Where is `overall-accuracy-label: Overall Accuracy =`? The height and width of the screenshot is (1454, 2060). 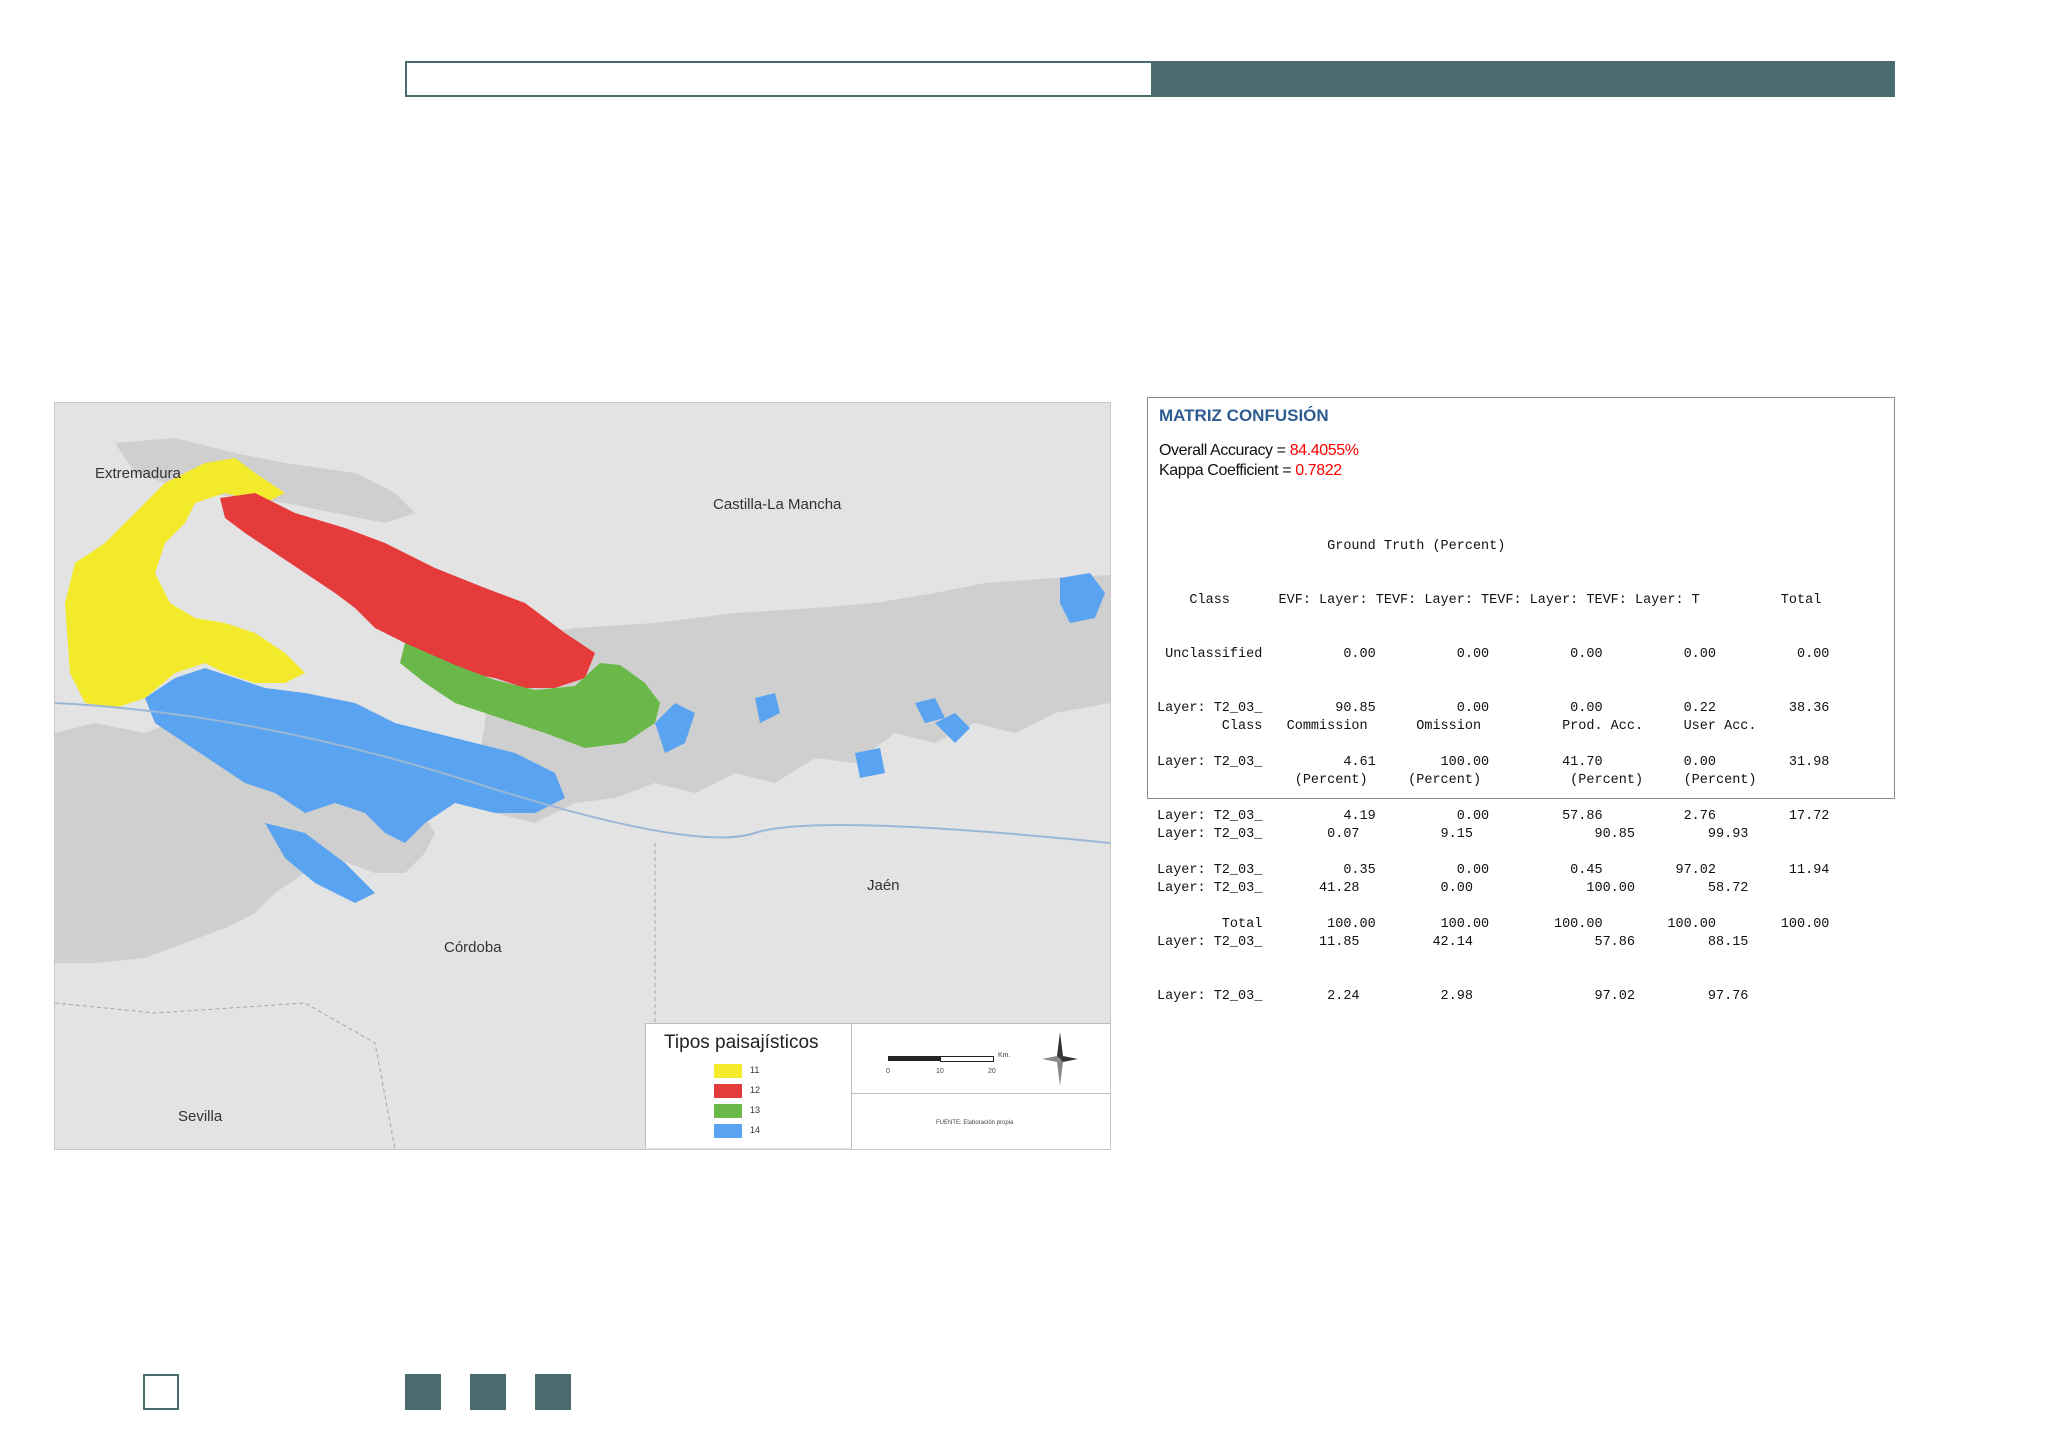 overall-accuracy-label: Overall Accuracy = is located at coordinates (1224, 450).